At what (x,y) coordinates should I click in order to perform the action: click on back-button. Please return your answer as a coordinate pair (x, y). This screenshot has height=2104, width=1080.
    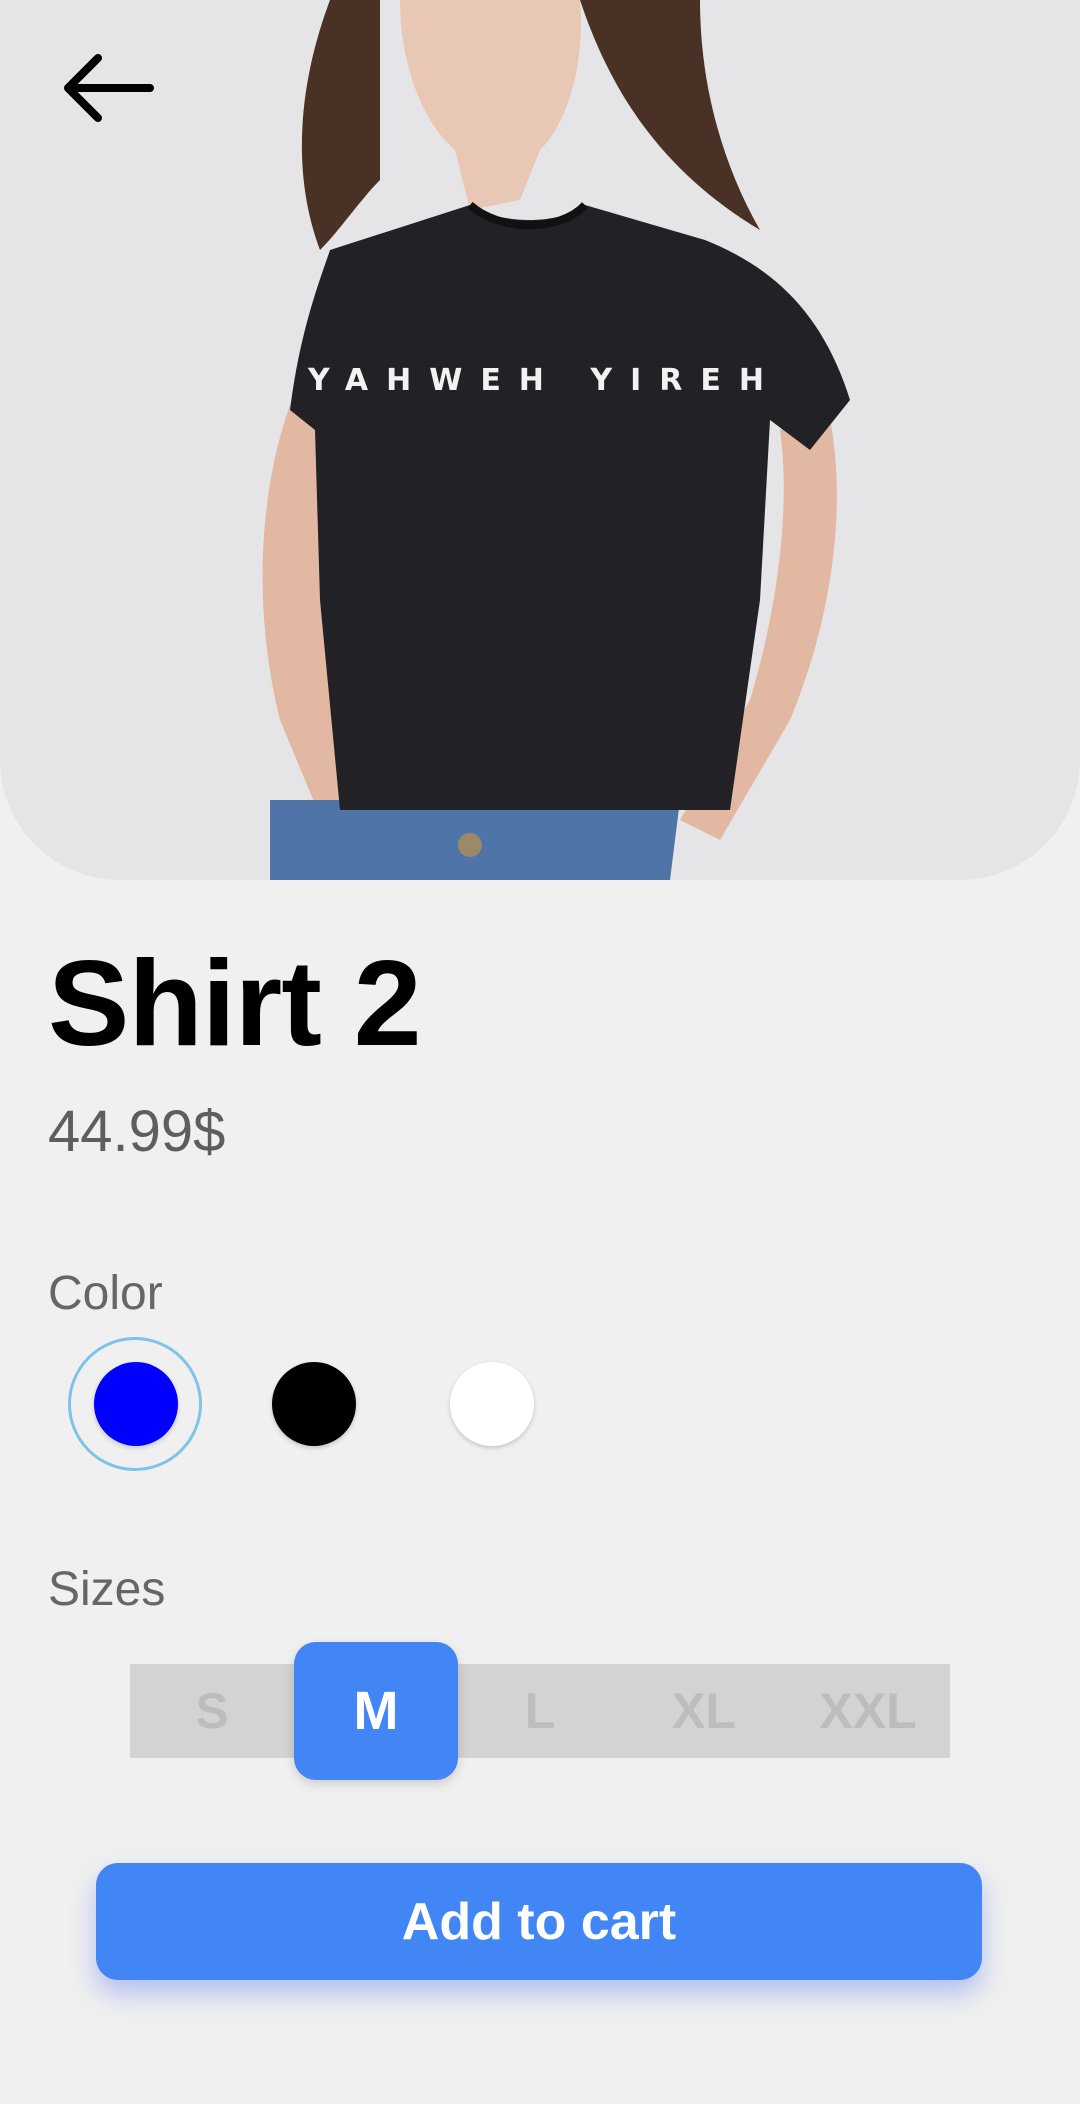
    Looking at the image, I should click on (118, 98).